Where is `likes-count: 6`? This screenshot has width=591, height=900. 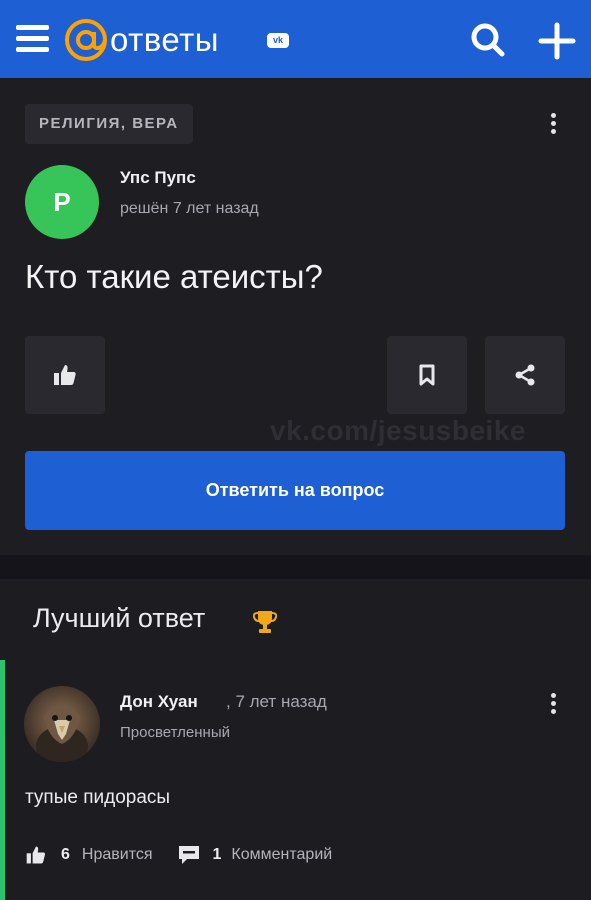
likes-count: 6 is located at coordinates (65, 854).